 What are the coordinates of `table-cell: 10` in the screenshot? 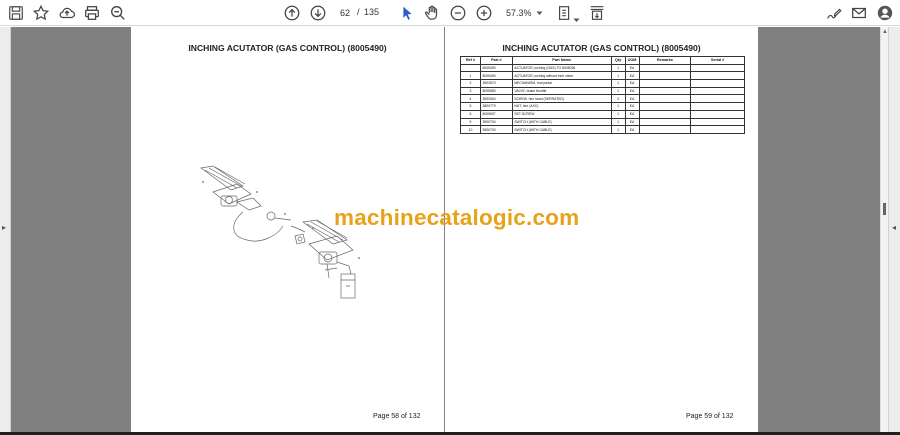 It's located at (470, 129).